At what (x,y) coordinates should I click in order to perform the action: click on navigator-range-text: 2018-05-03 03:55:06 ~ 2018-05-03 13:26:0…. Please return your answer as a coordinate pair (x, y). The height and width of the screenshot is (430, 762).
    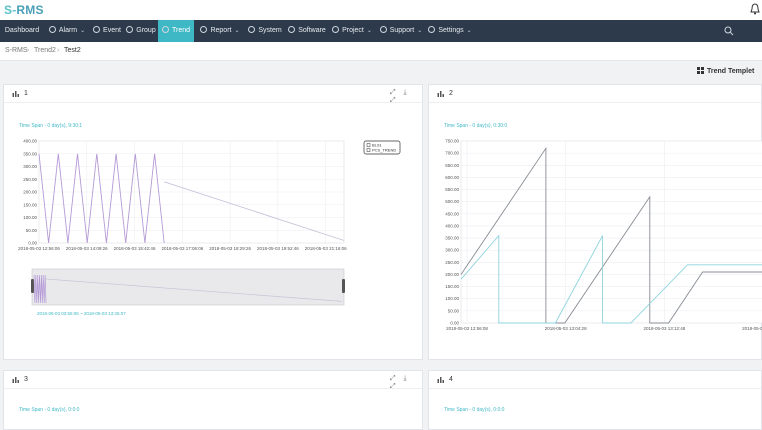
    Looking at the image, I should click on (81, 313).